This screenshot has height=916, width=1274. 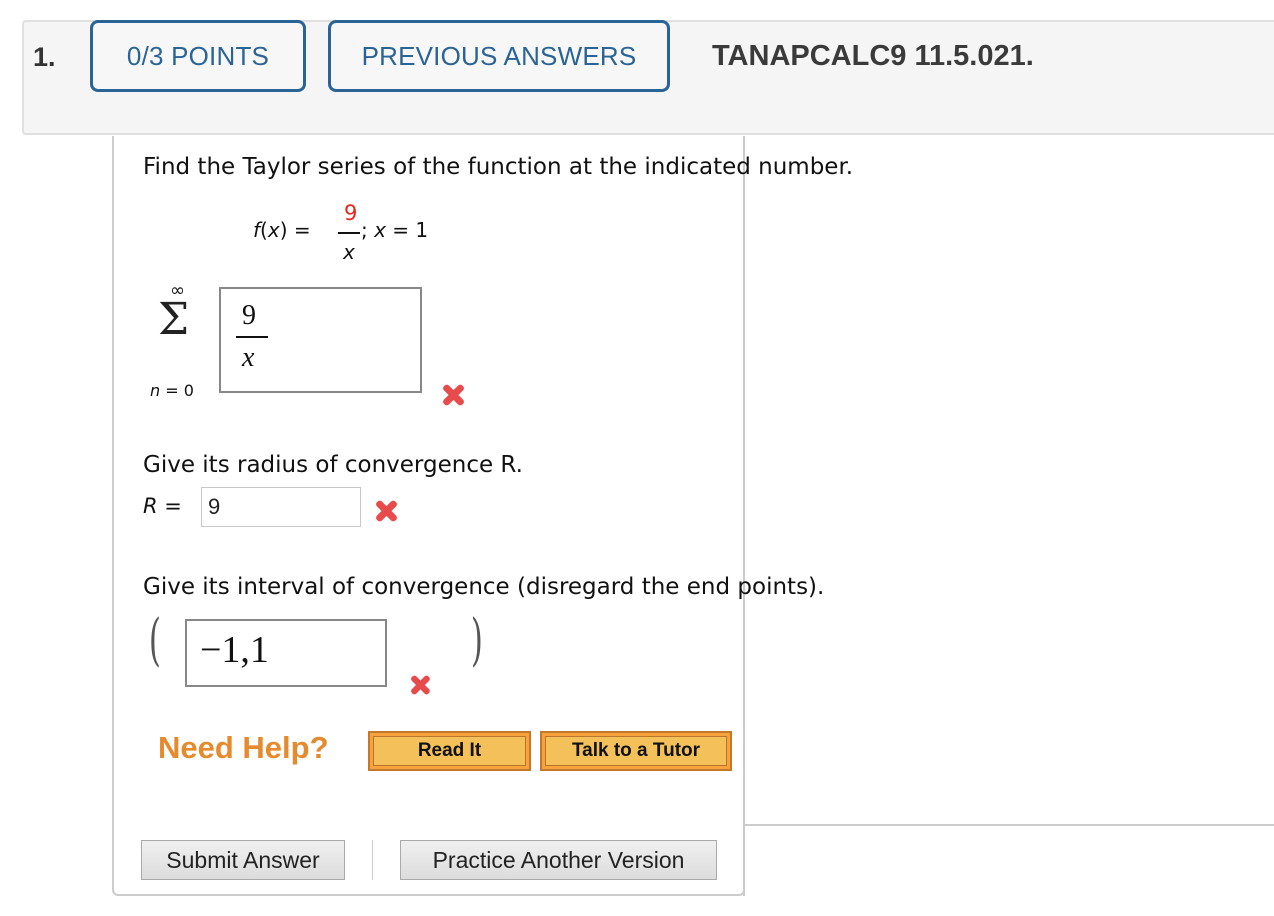 What do you see at coordinates (243, 747) in the screenshot?
I see `need-help-label: Need Help?` at bounding box center [243, 747].